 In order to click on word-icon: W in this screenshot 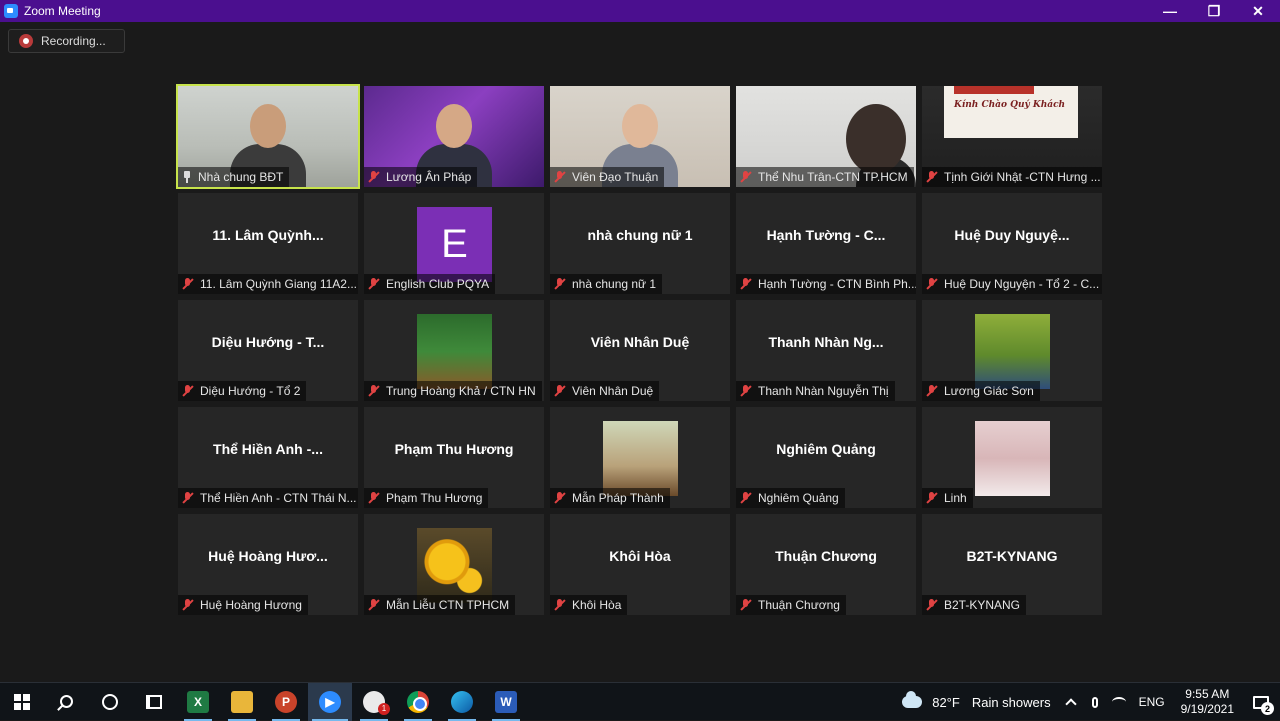, I will do `click(506, 701)`.